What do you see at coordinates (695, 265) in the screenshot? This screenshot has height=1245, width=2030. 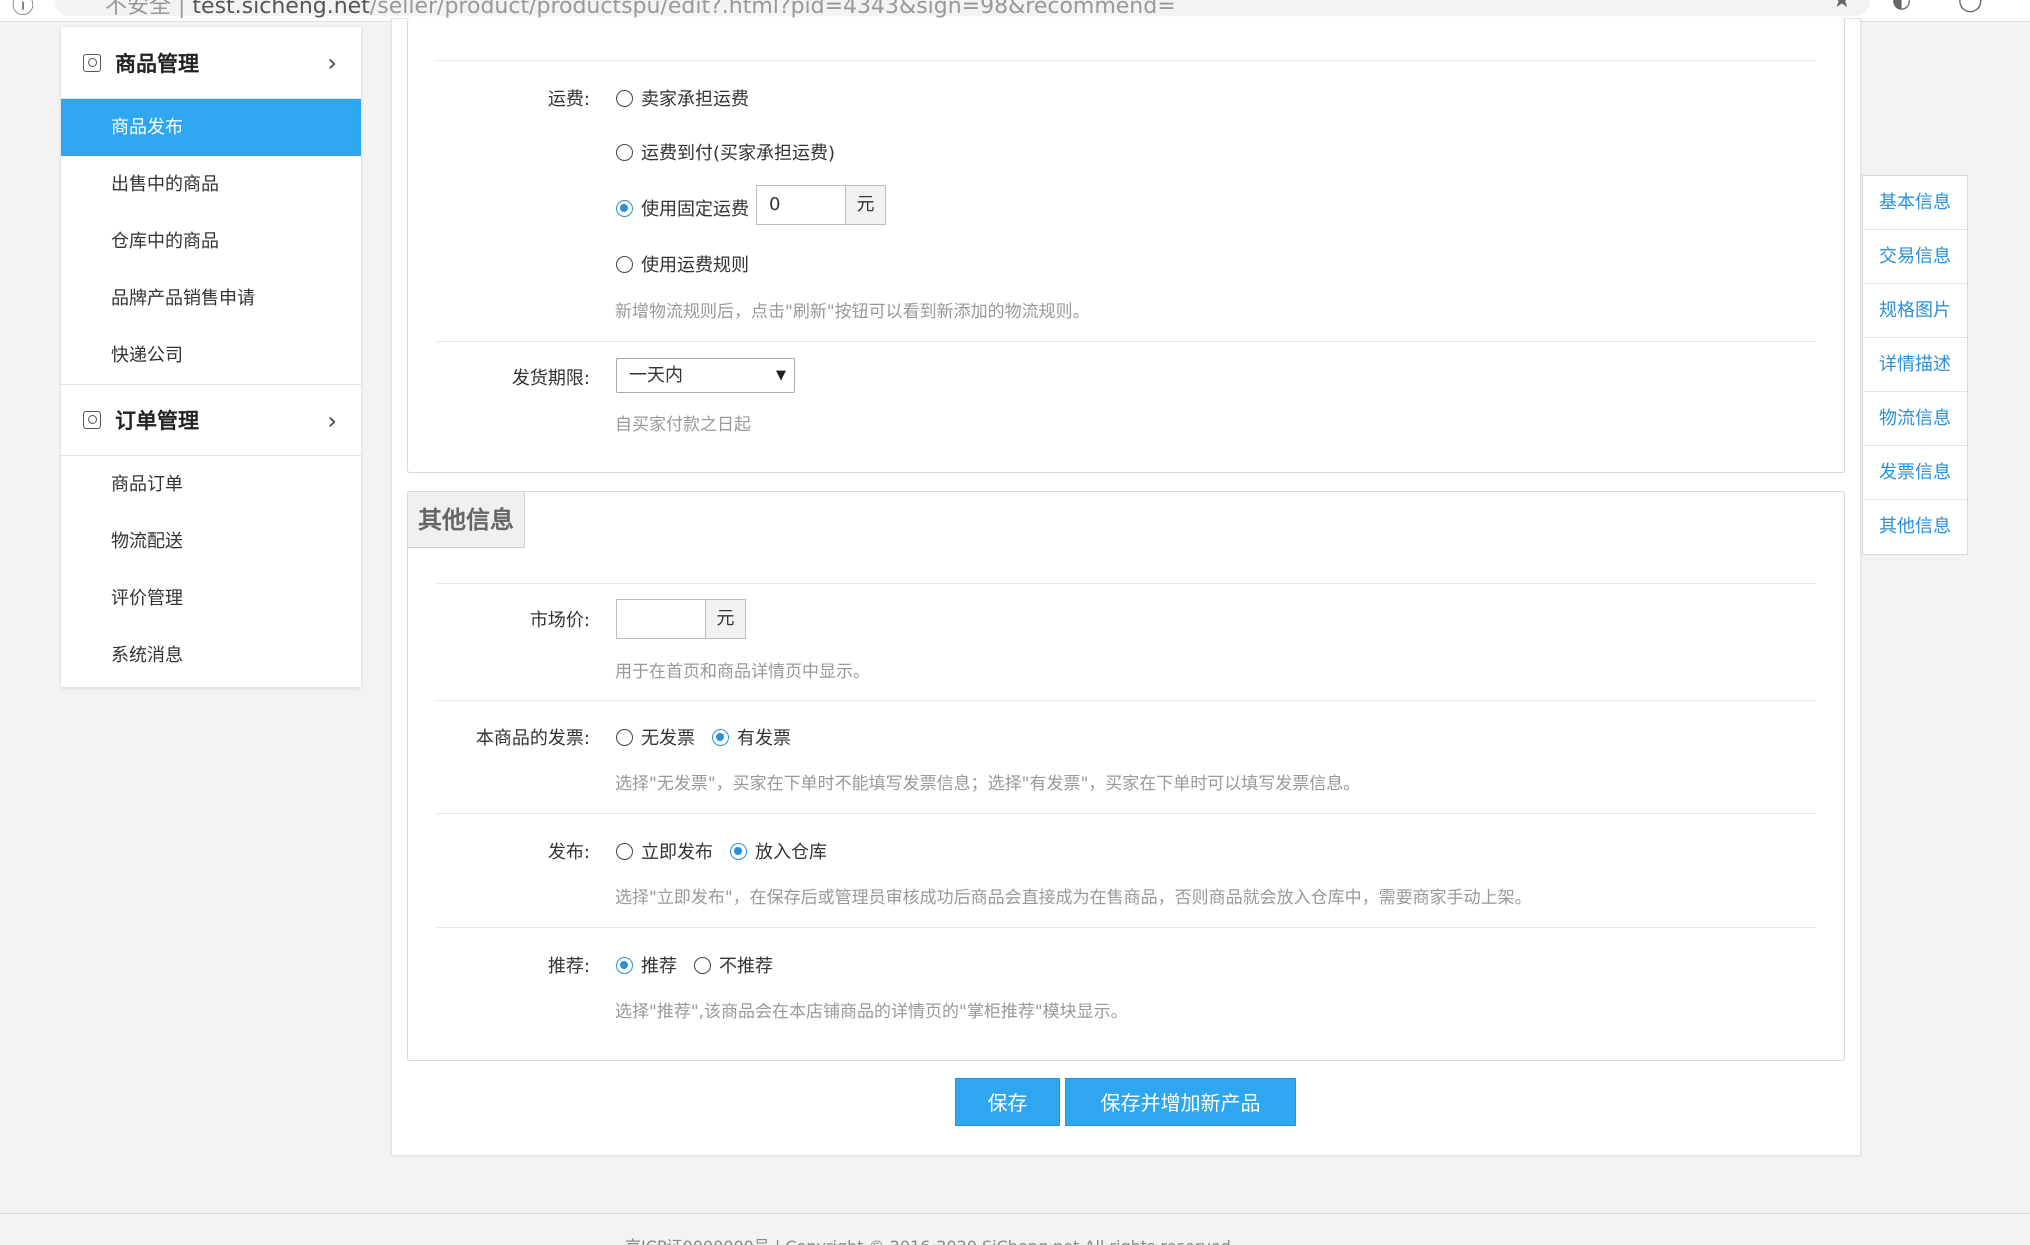 I see `option-label: 使用运费规则` at bounding box center [695, 265].